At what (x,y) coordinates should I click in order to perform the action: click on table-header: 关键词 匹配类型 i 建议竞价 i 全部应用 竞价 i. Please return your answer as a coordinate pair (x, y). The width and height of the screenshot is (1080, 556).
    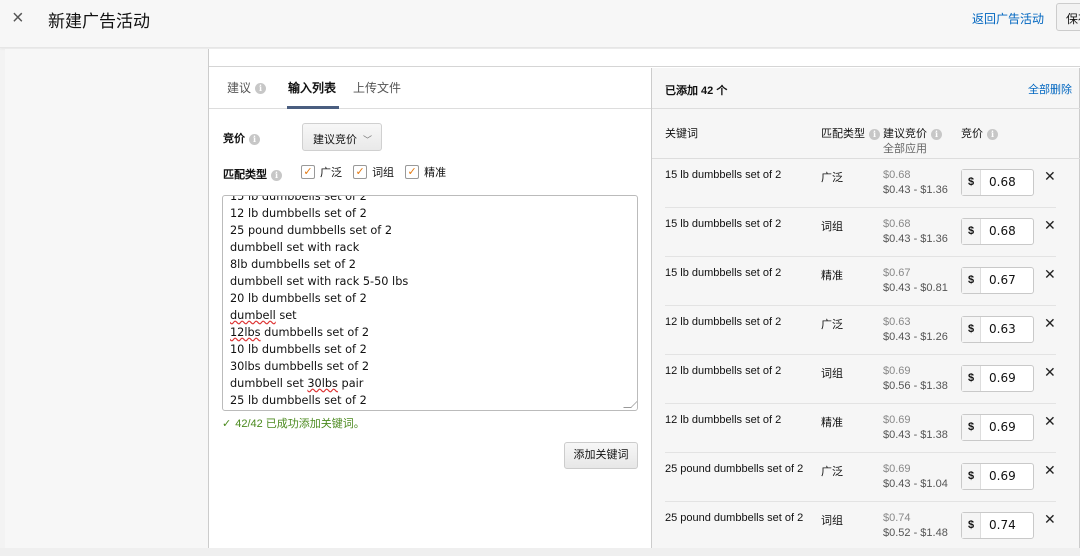
    Looking at the image, I should click on (866, 134).